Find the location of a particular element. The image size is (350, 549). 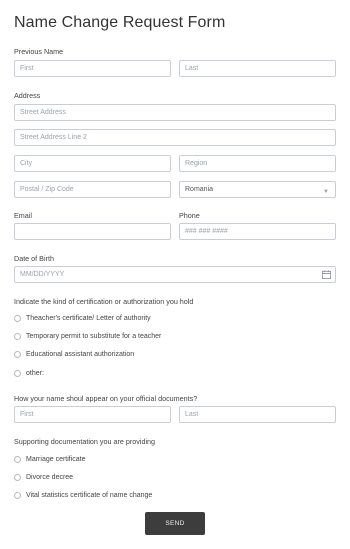

new-first-name-input: First is located at coordinates (92, 414).